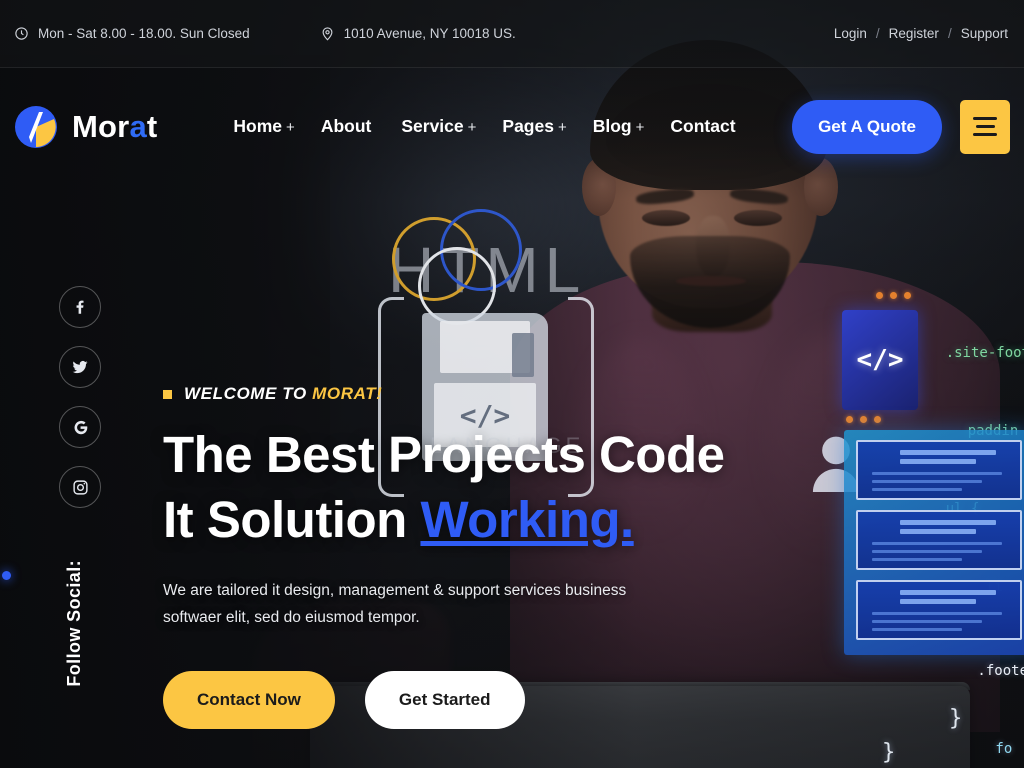 This screenshot has width=1024, height=768. What do you see at coordinates (444, 454) in the screenshot?
I see `hero-title-line-1: The Best Projects Code` at bounding box center [444, 454].